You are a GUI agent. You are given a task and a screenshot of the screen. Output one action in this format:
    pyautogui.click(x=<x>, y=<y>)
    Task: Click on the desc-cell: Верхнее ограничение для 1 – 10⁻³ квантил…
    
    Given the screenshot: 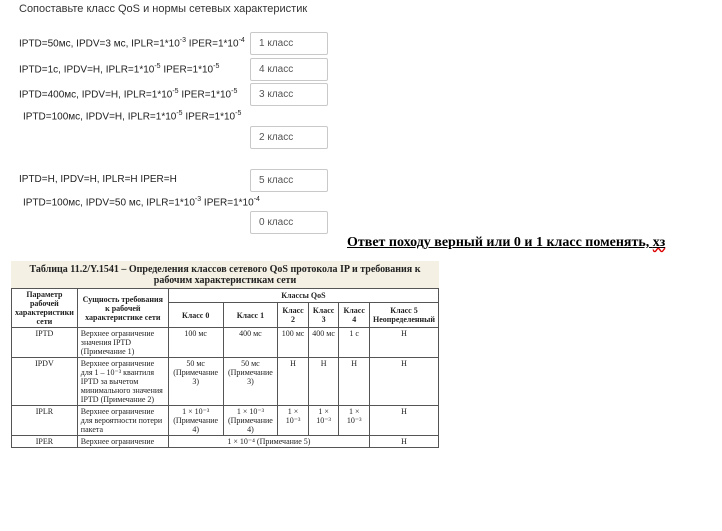 What is the action you would take?
    pyautogui.click(x=122, y=381)
    